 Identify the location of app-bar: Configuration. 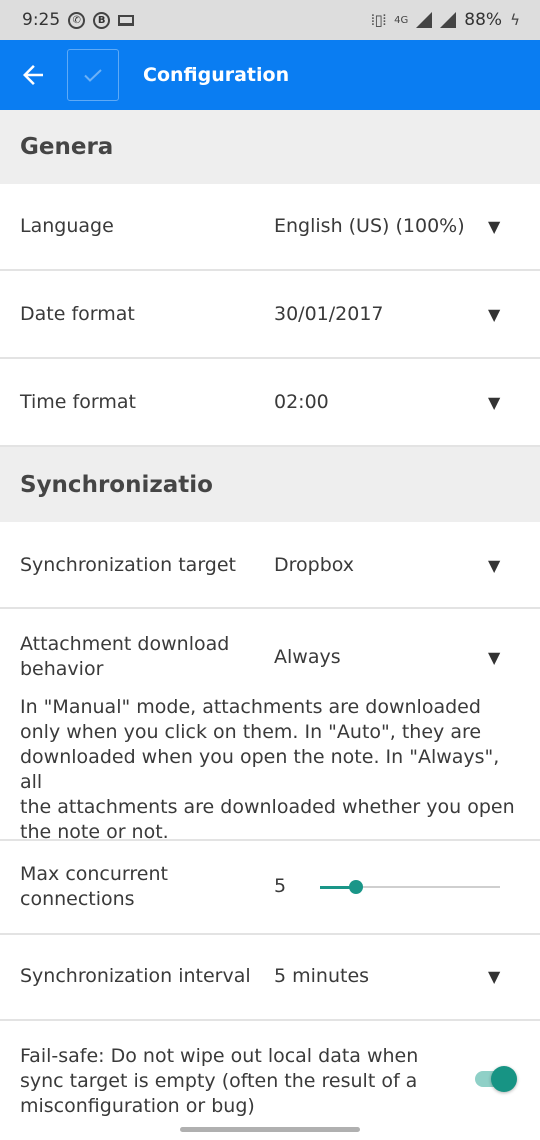
(270, 75).